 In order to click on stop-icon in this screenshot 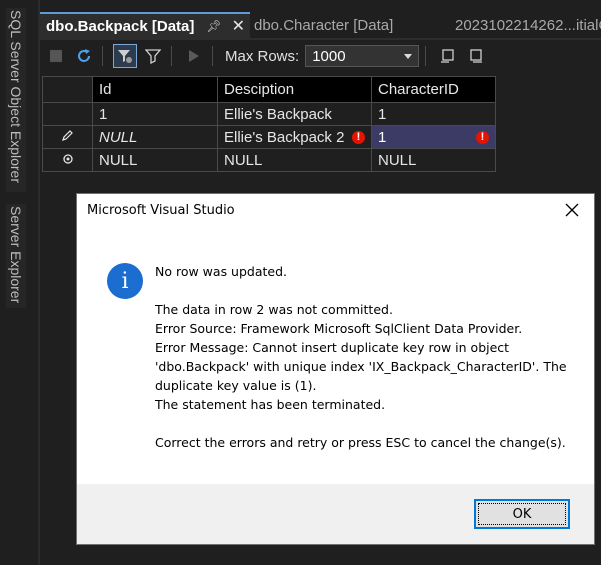, I will do `click(56, 56)`.